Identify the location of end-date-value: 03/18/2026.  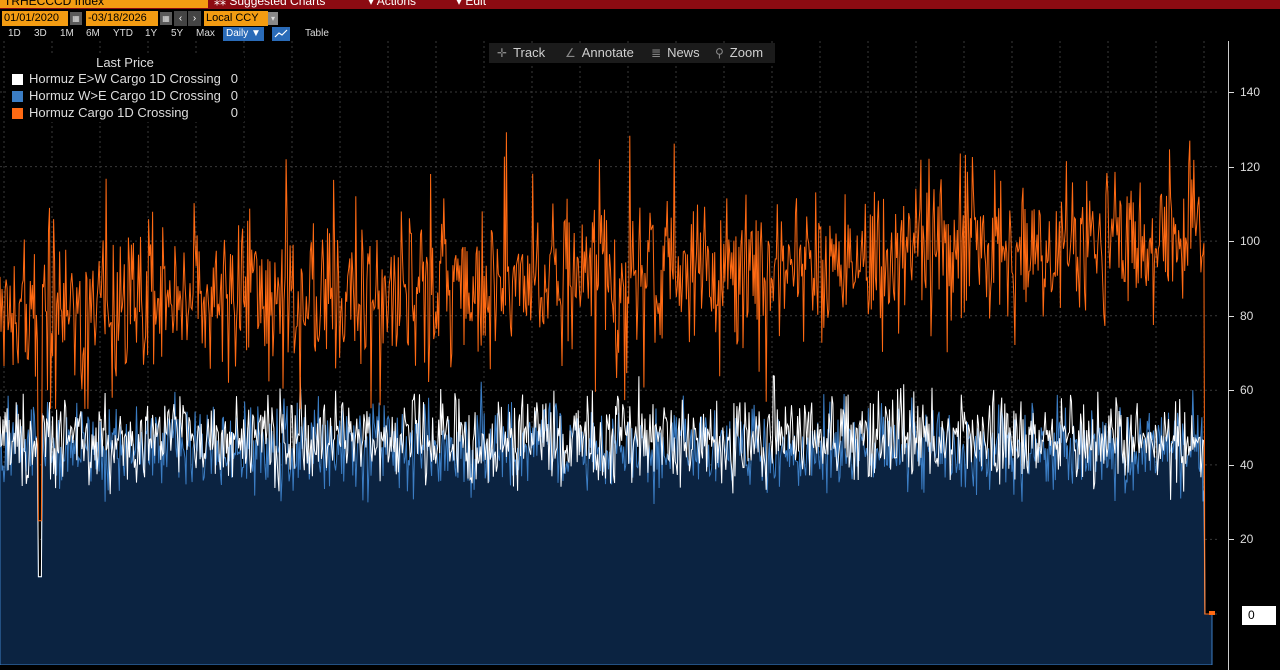
(119, 18).